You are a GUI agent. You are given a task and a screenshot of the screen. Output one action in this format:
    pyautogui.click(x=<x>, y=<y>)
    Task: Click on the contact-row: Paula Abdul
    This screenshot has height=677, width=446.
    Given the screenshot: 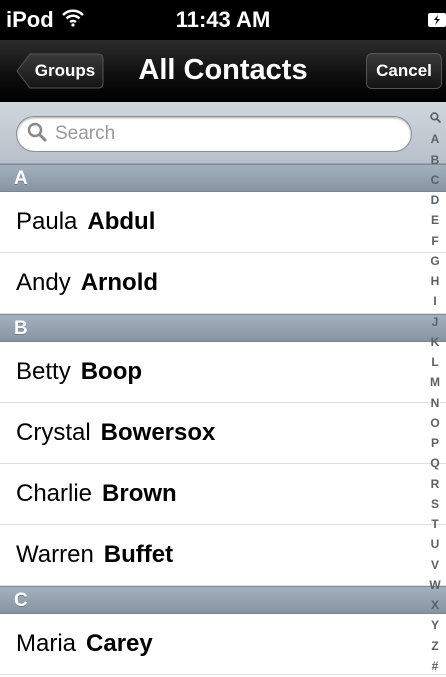 What is the action you would take?
    pyautogui.click(x=223, y=222)
    